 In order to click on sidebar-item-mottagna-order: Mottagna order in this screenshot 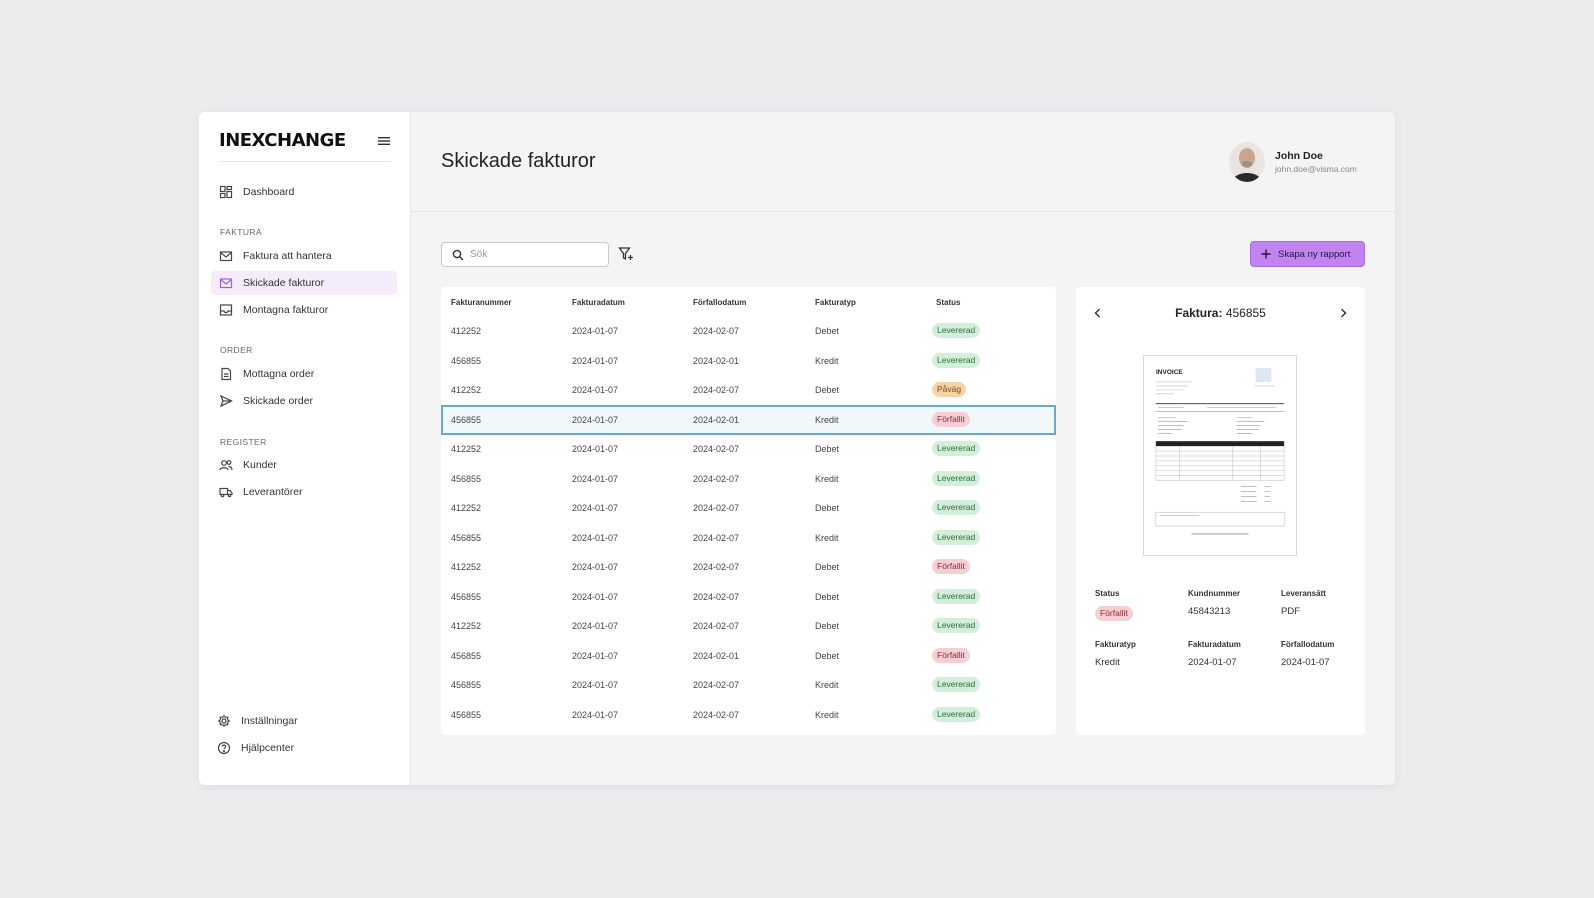, I will do `click(304, 374)`.